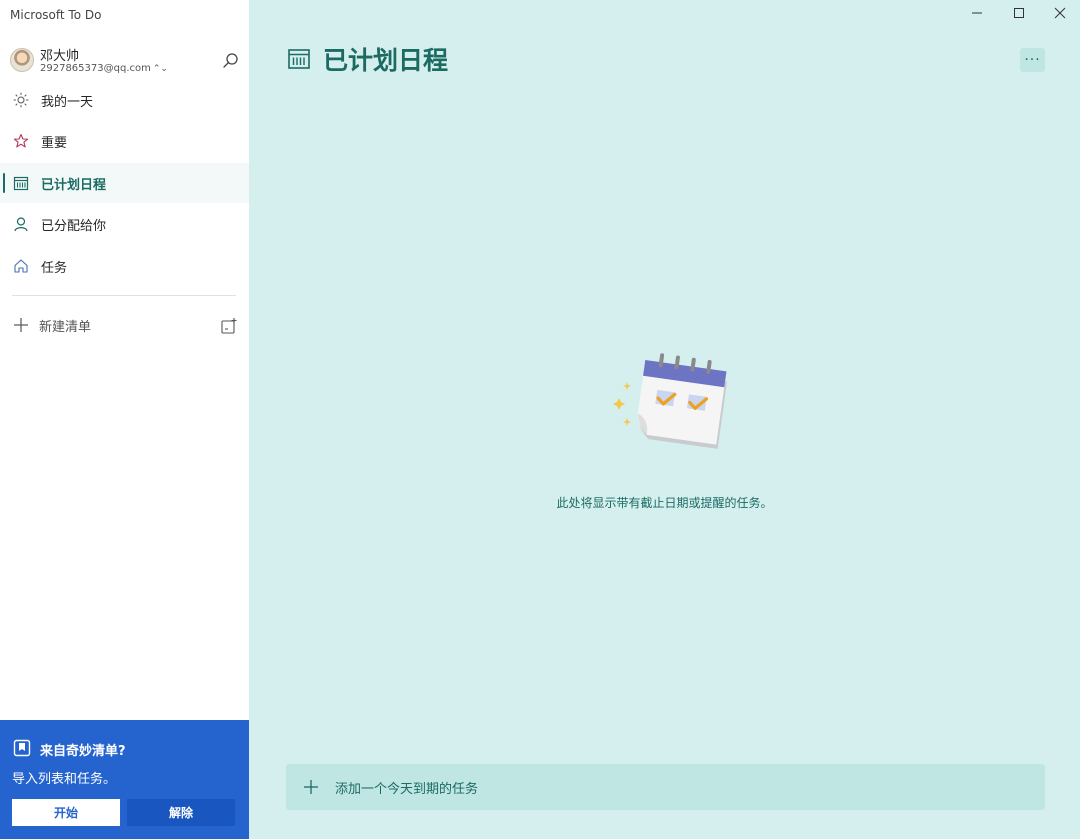 This screenshot has width=1080, height=839. I want to click on sidebar-item-label: 已计划日程, so click(74, 185).